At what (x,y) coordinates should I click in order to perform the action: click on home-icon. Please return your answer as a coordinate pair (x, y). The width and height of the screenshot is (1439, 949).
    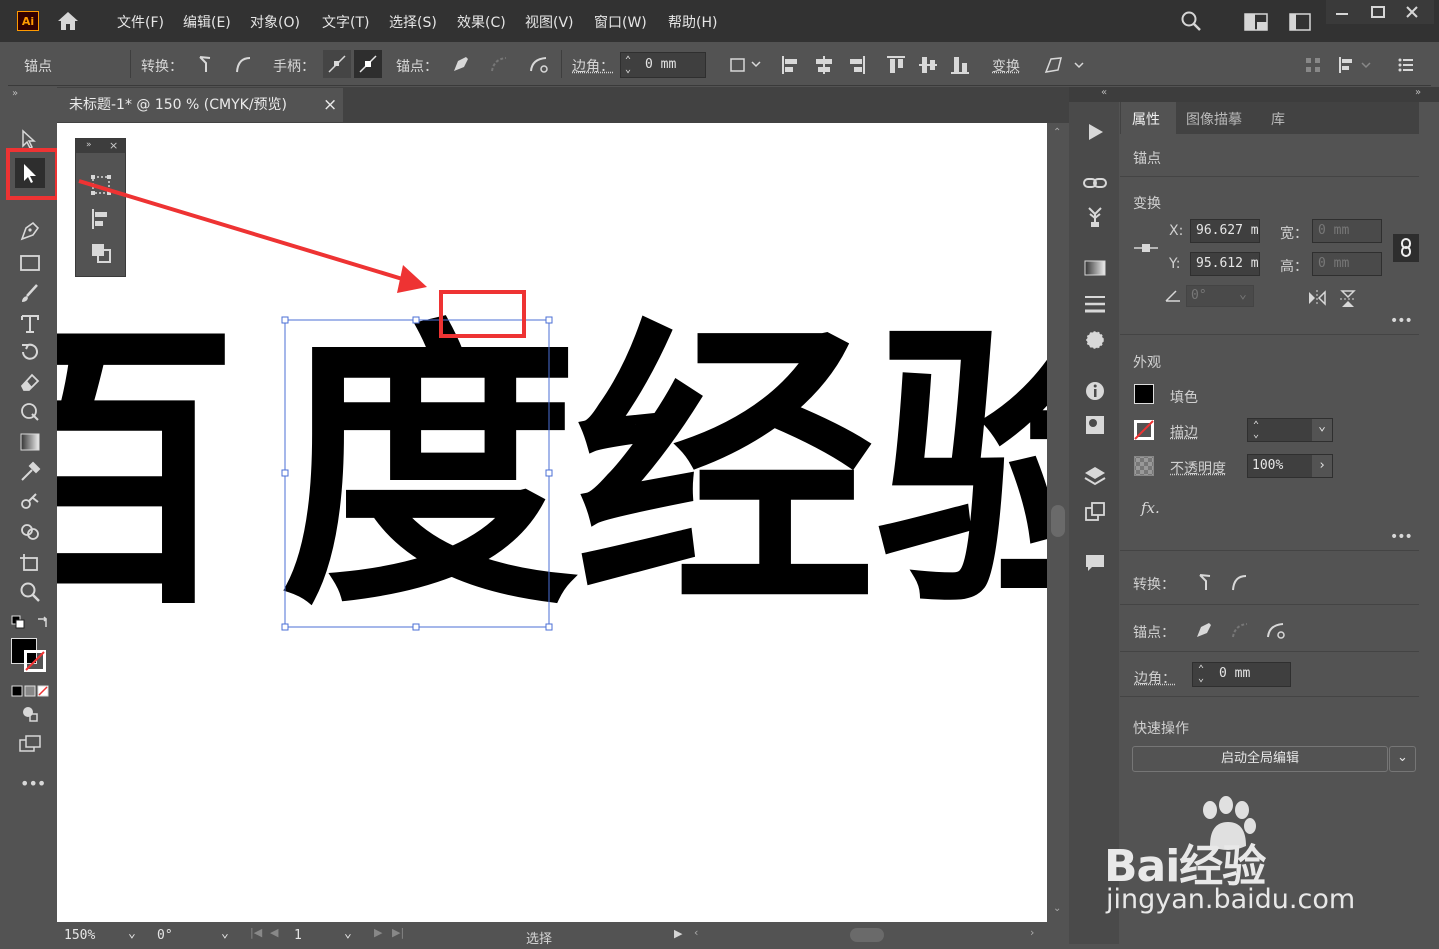
    Looking at the image, I should click on (68, 23).